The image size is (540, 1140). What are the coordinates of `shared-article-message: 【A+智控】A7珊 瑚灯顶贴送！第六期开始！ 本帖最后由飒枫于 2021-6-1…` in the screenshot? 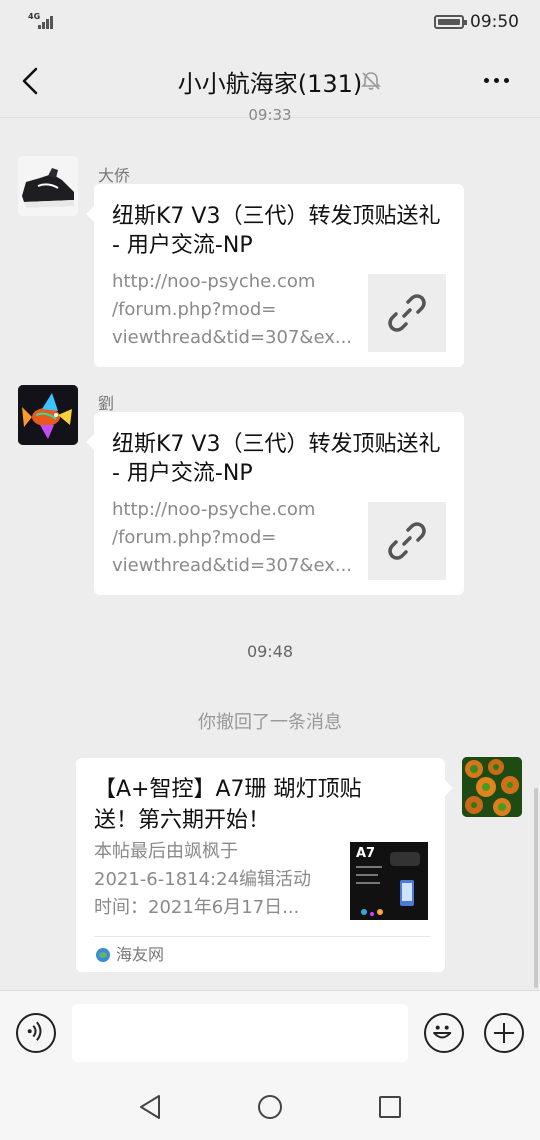 It's located at (264, 865).